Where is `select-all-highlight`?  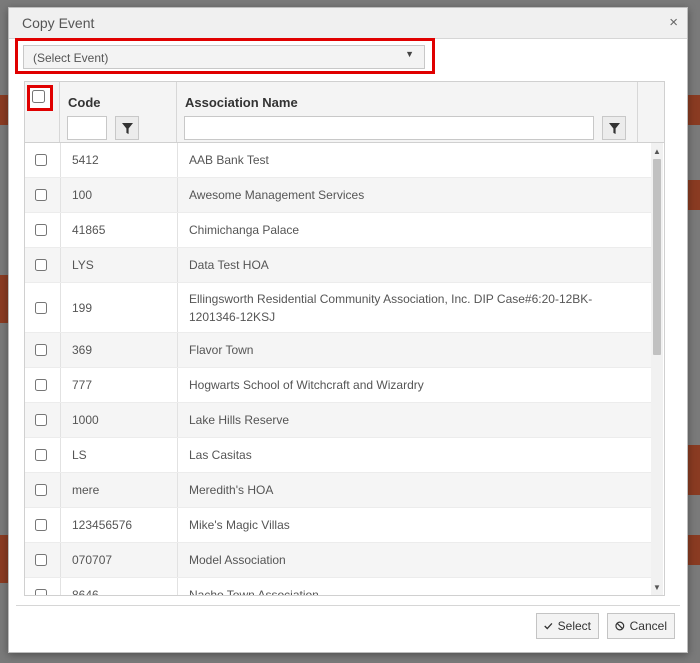
select-all-highlight is located at coordinates (40, 98).